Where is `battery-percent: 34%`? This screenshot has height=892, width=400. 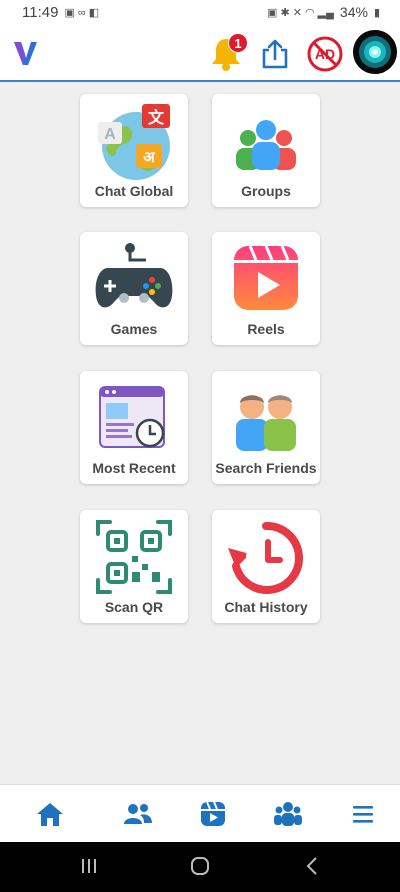 battery-percent: 34% is located at coordinates (353, 12).